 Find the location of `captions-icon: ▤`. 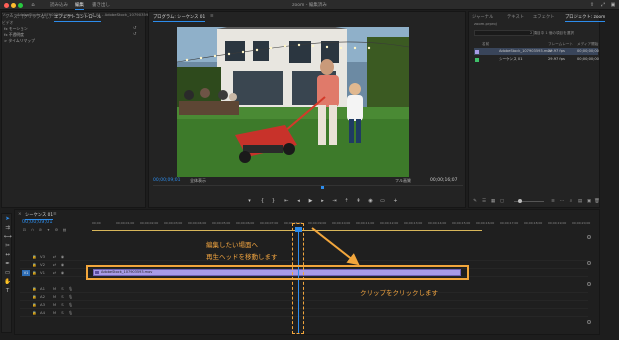

captions-icon: ▤ is located at coordinates (64, 229).